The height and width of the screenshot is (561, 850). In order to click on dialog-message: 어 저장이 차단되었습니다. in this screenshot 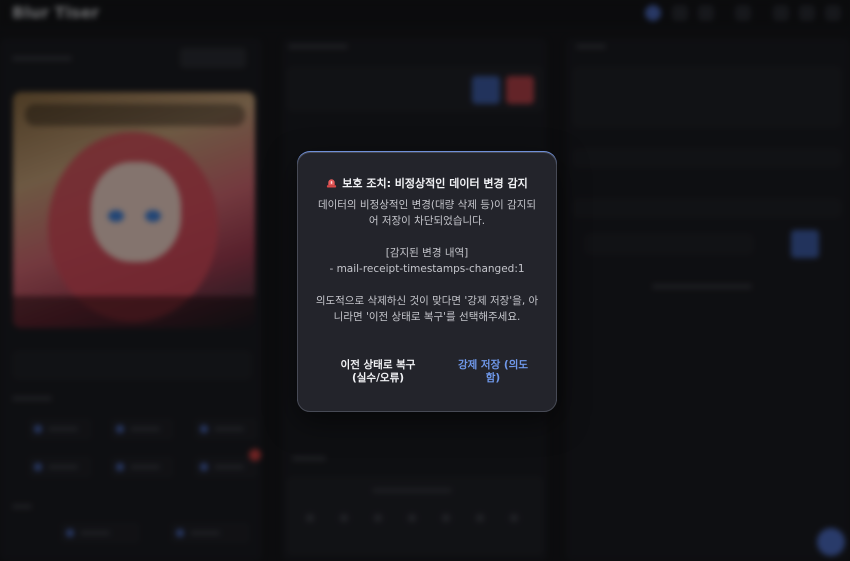, I will do `click(427, 221)`.